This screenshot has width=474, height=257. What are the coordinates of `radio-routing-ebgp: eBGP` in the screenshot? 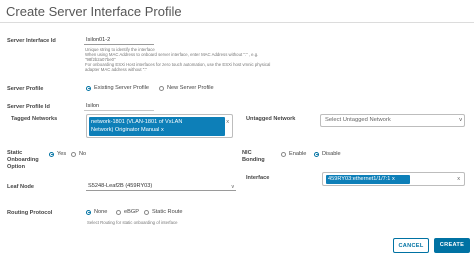 It's located at (127, 212).